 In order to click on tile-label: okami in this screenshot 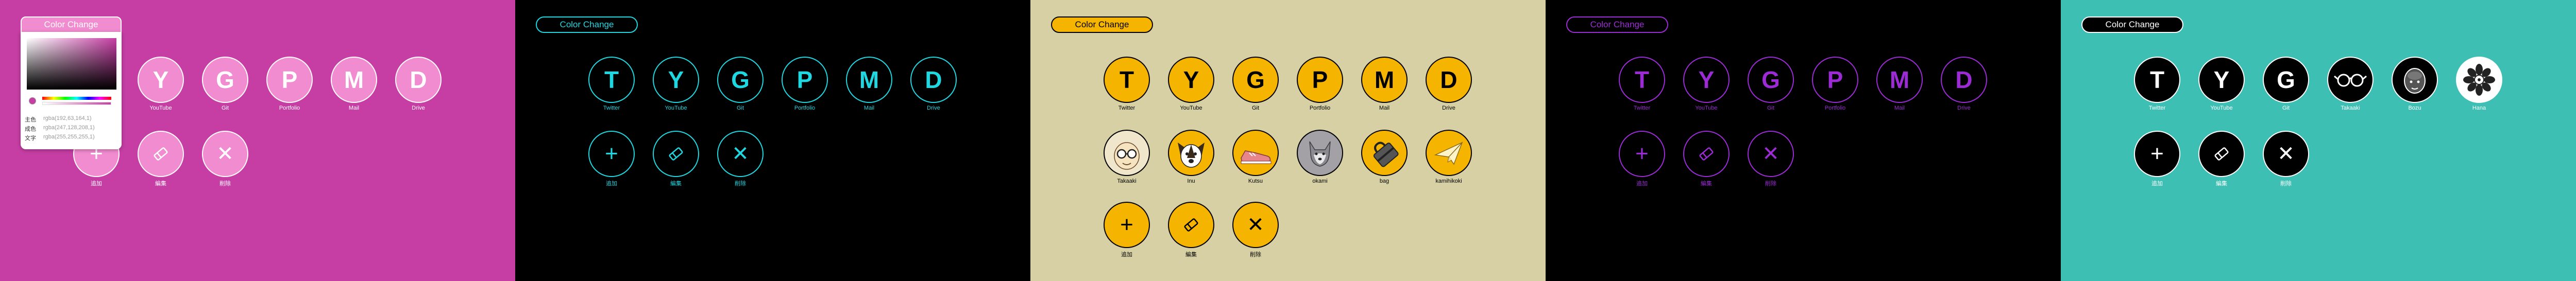, I will do `click(1320, 181)`.